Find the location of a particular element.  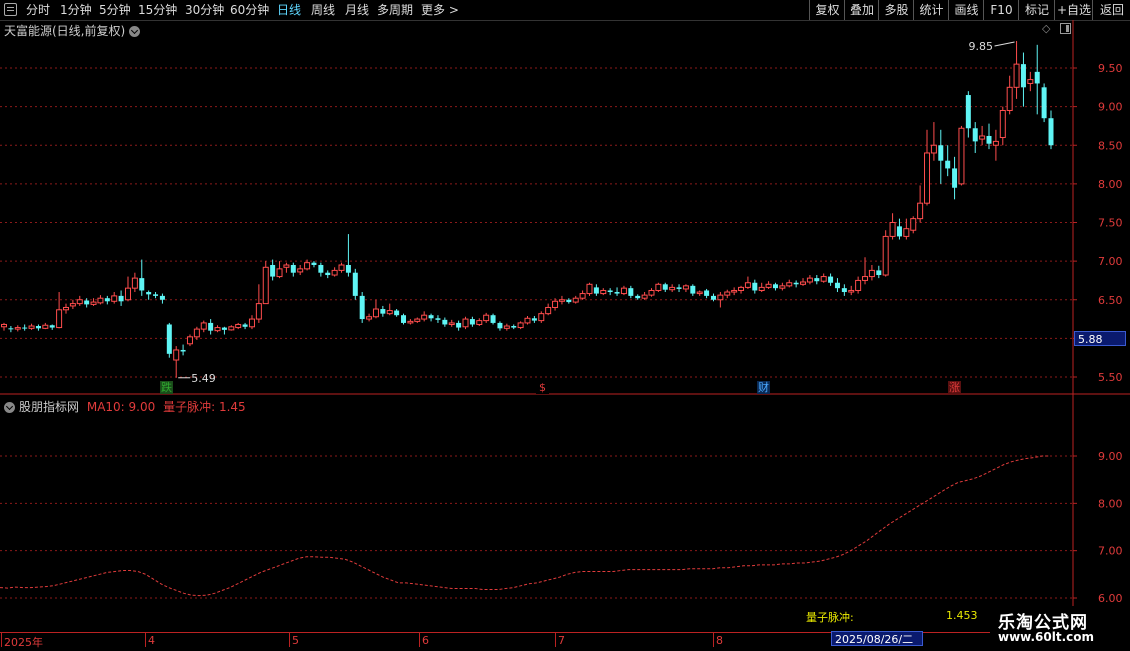

diamond-icon: ◇ is located at coordinates (1046, 28).